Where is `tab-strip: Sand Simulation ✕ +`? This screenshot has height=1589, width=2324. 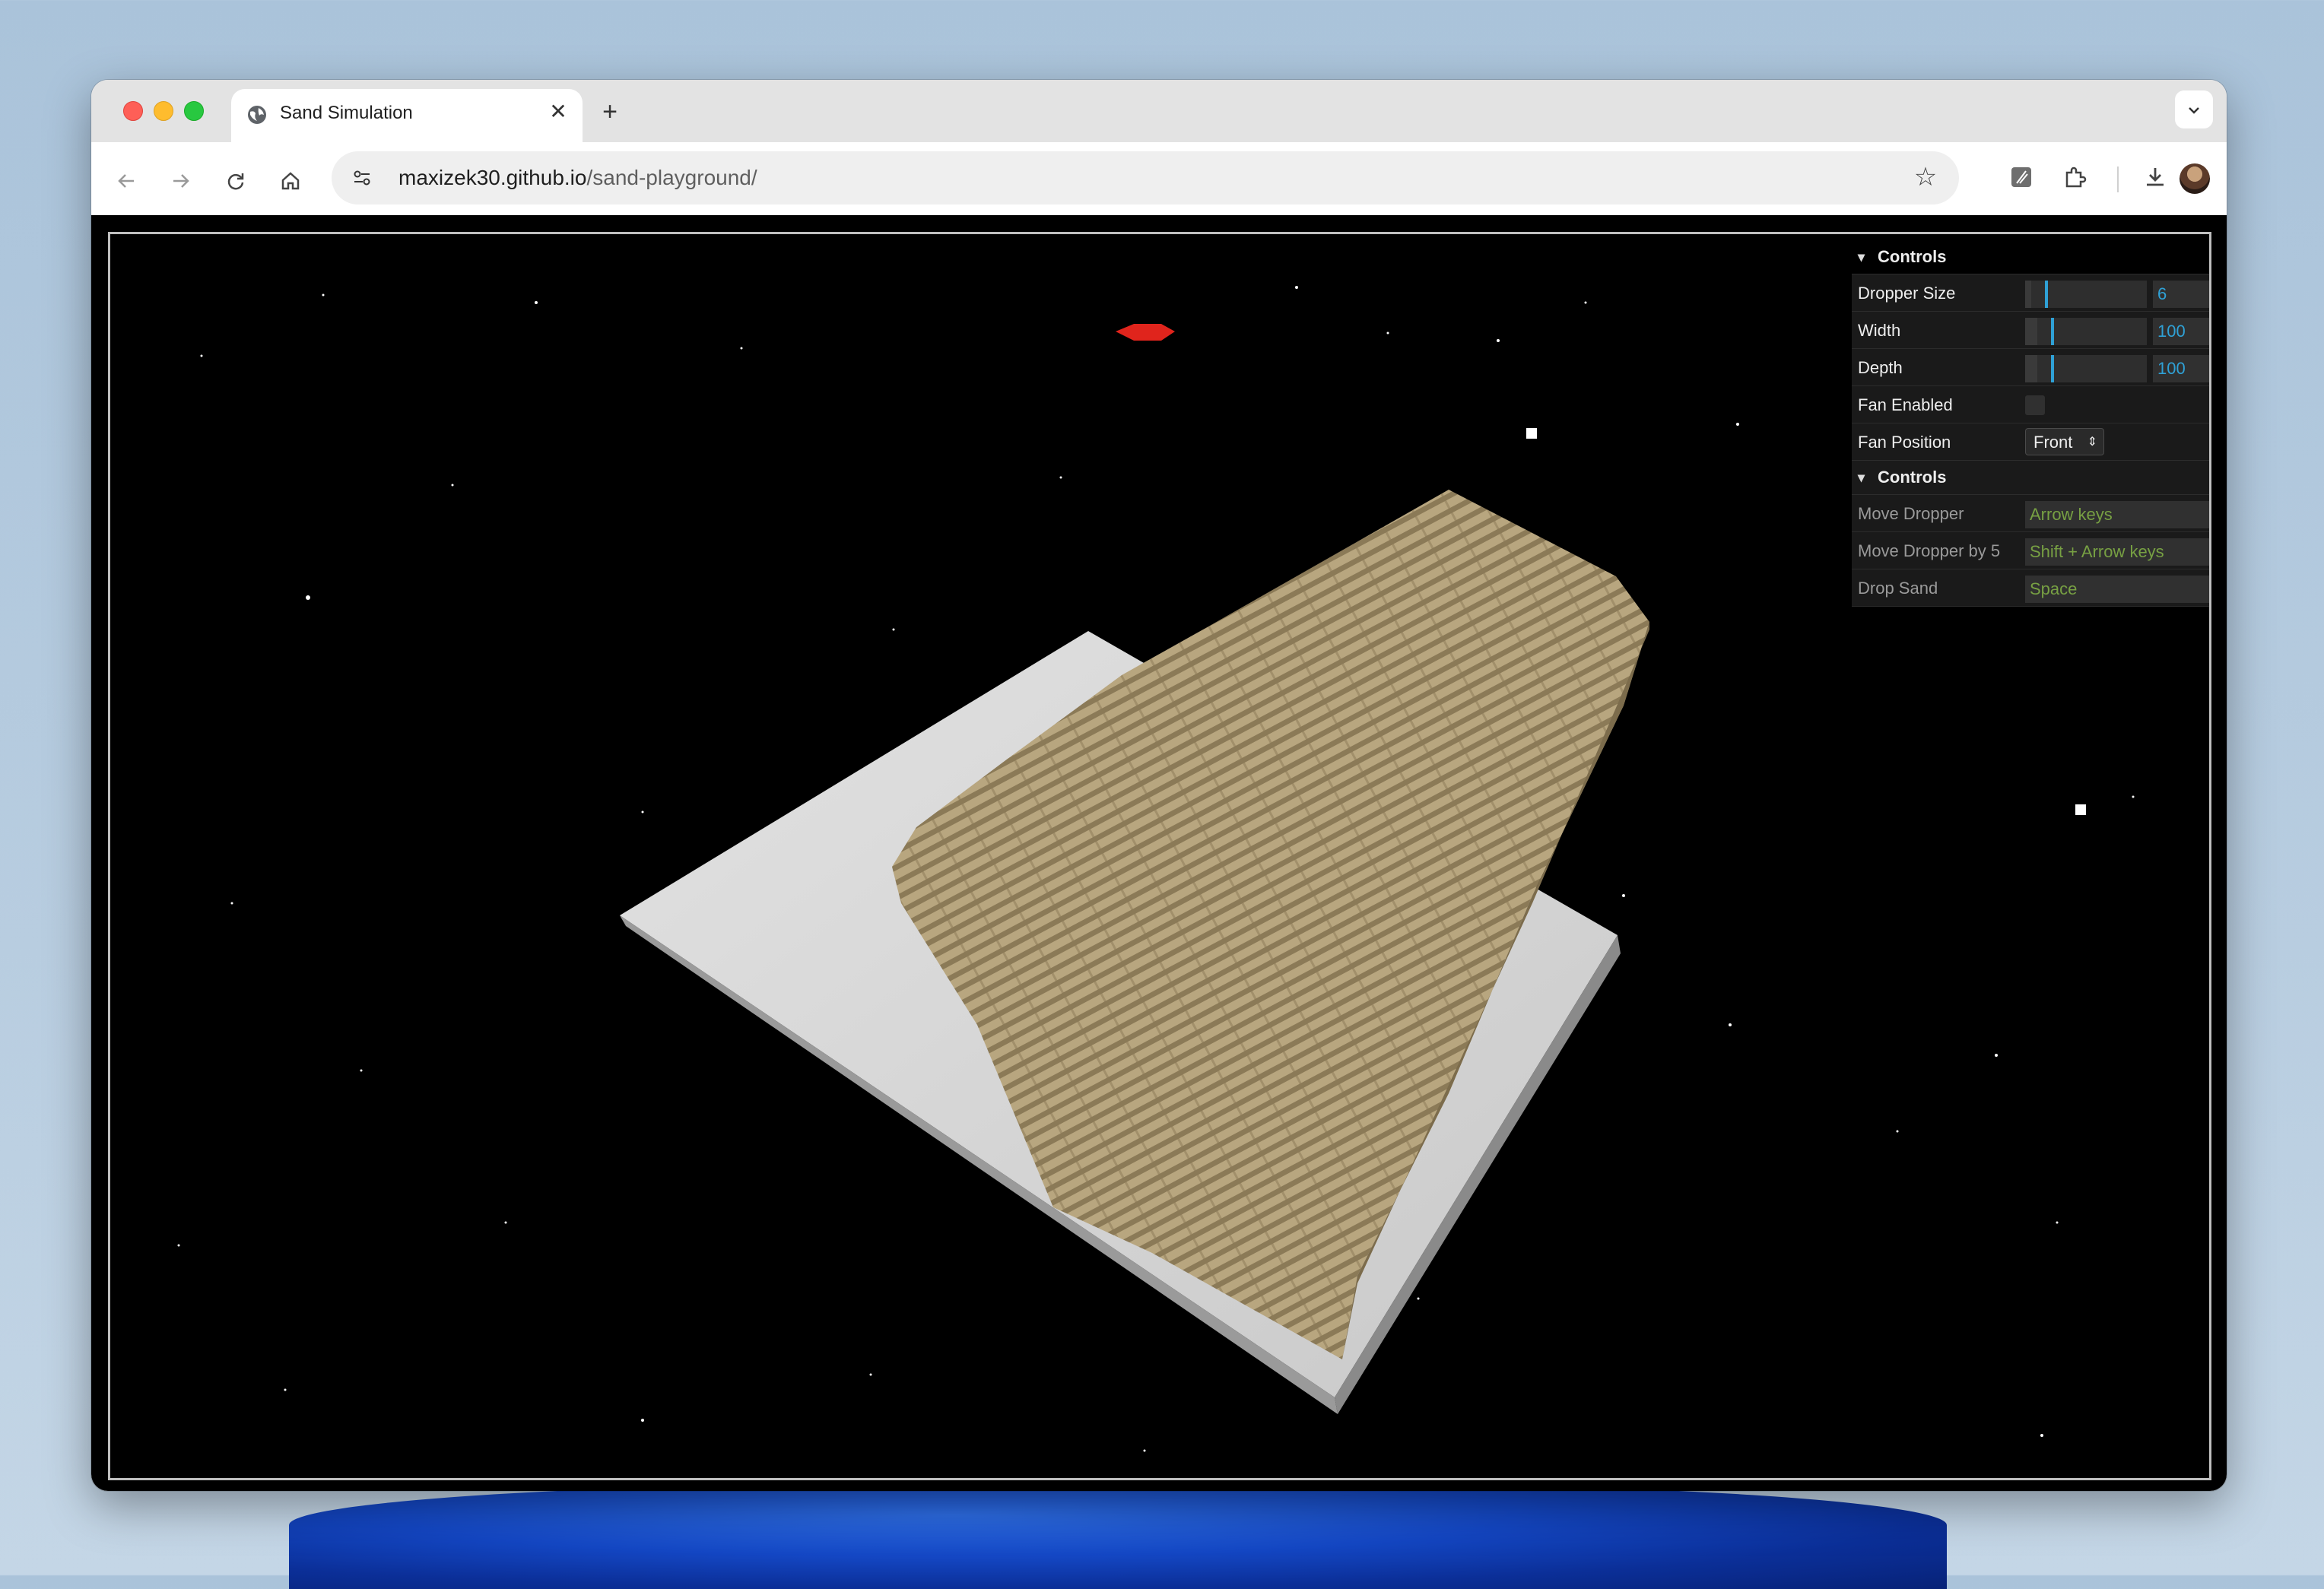
tab-strip: Sand Simulation ✕ + is located at coordinates (1159, 111).